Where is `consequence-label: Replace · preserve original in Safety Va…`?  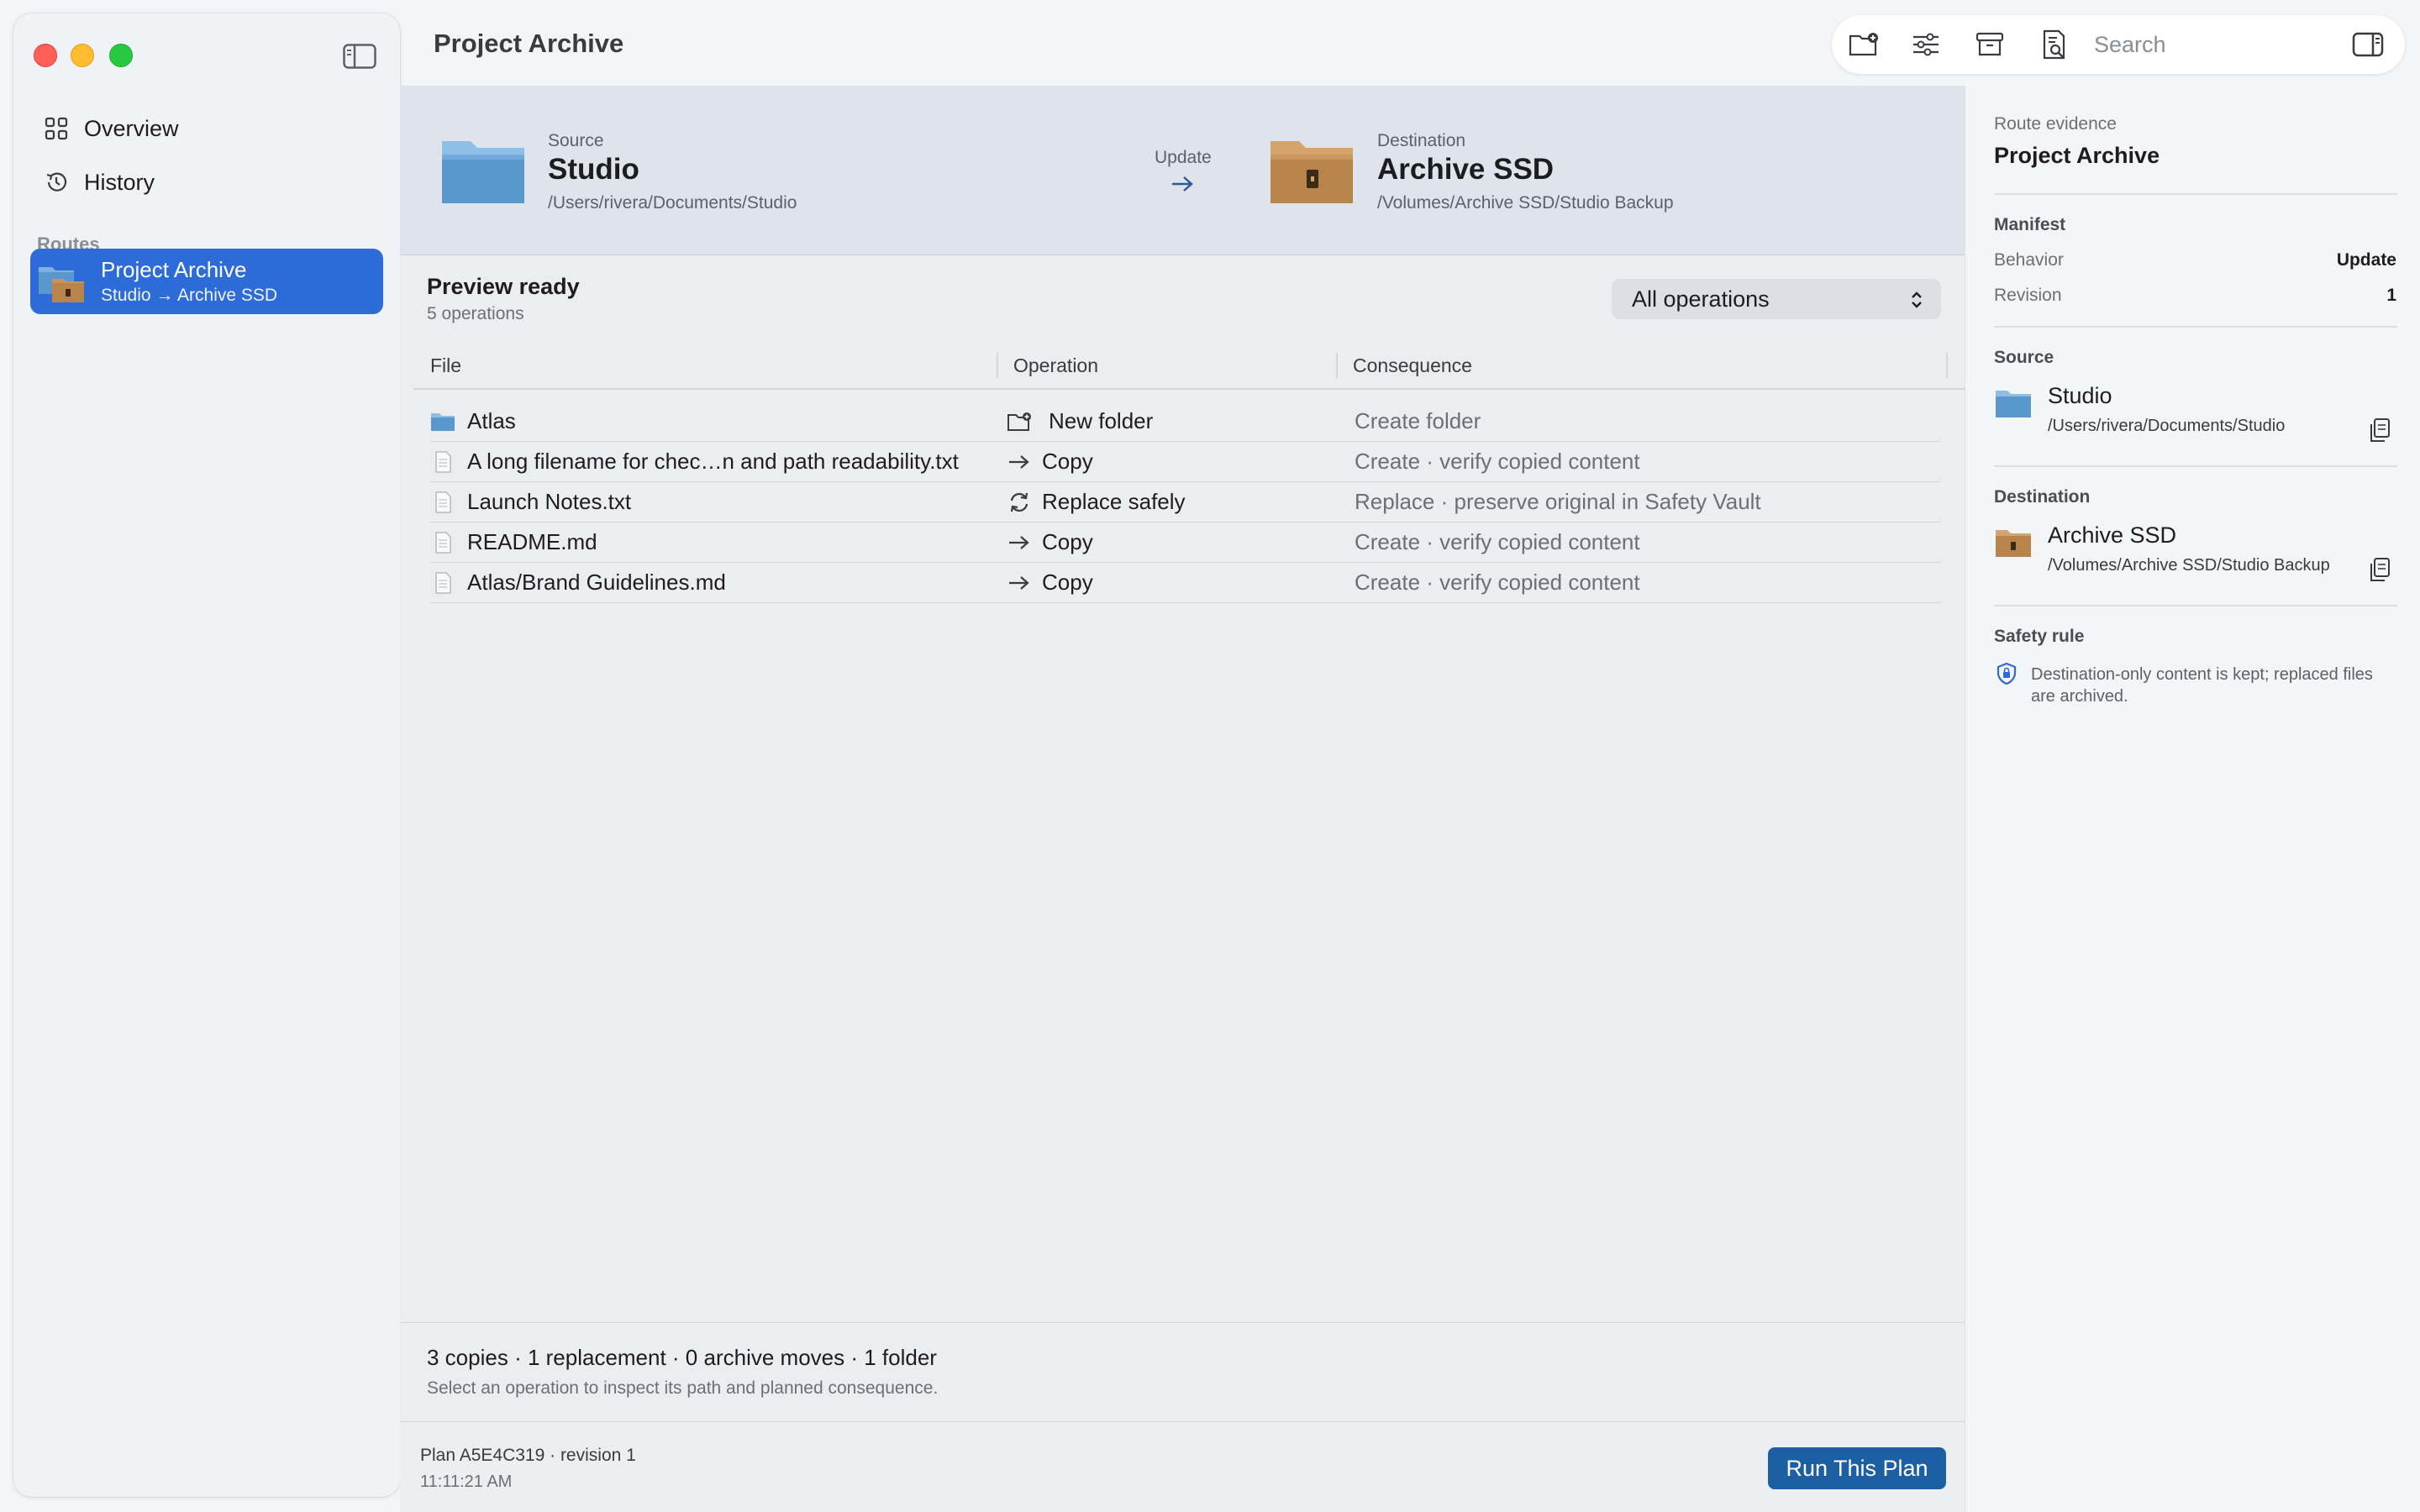 consequence-label: Replace · preserve original in Safety Va… is located at coordinates (1558, 501).